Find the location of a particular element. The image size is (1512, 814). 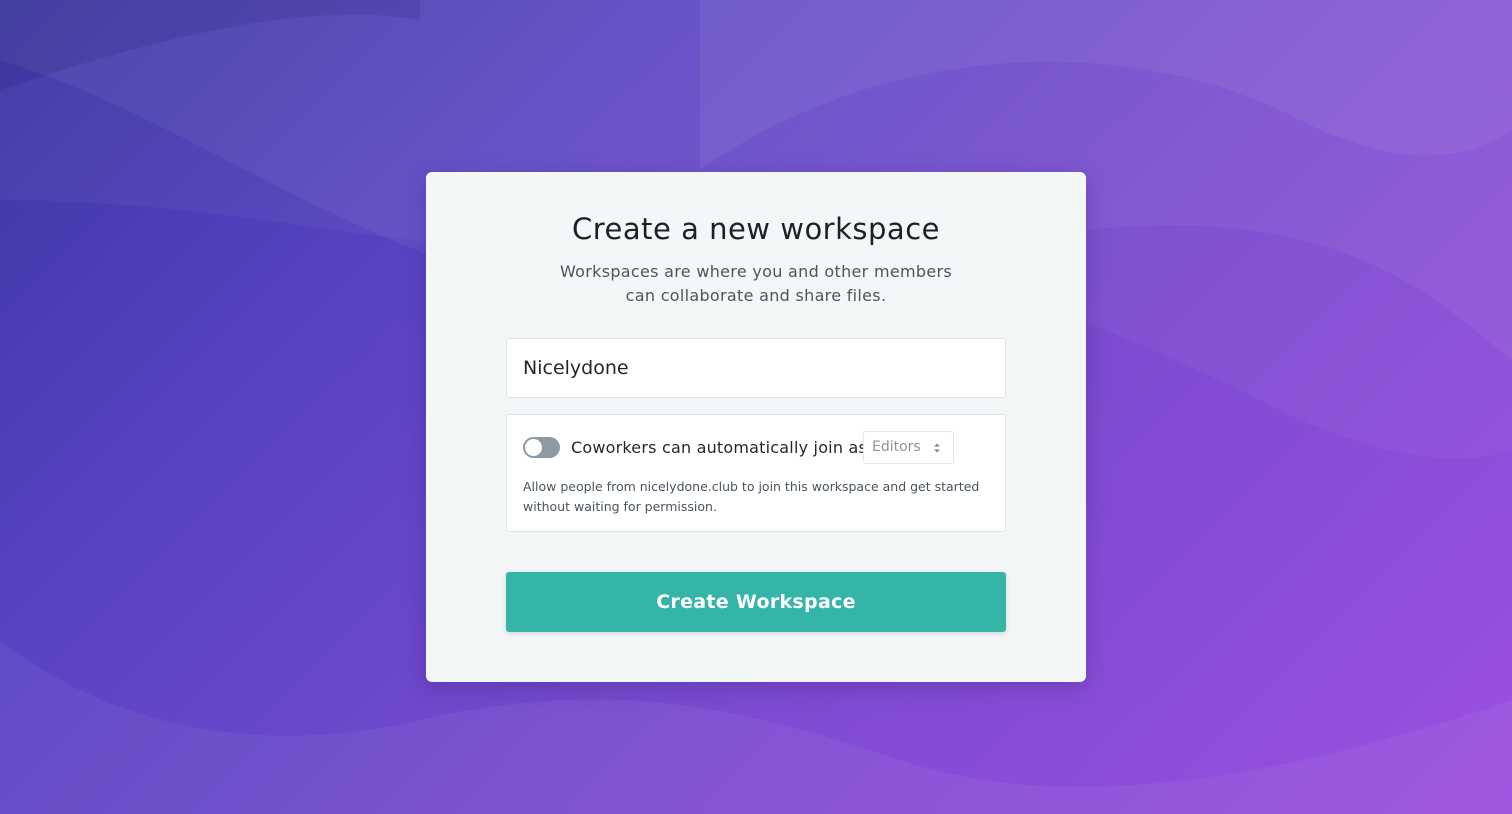

dialog-title: Create a new workspace is located at coordinates (756, 229).